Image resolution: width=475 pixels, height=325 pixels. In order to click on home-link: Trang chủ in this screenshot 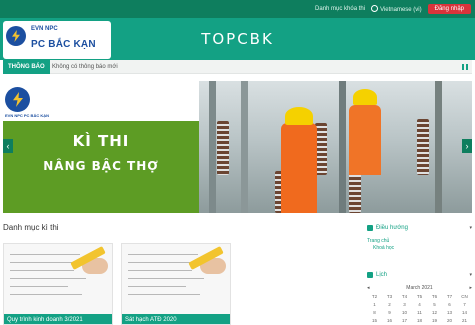, I will do `click(419, 241)`.